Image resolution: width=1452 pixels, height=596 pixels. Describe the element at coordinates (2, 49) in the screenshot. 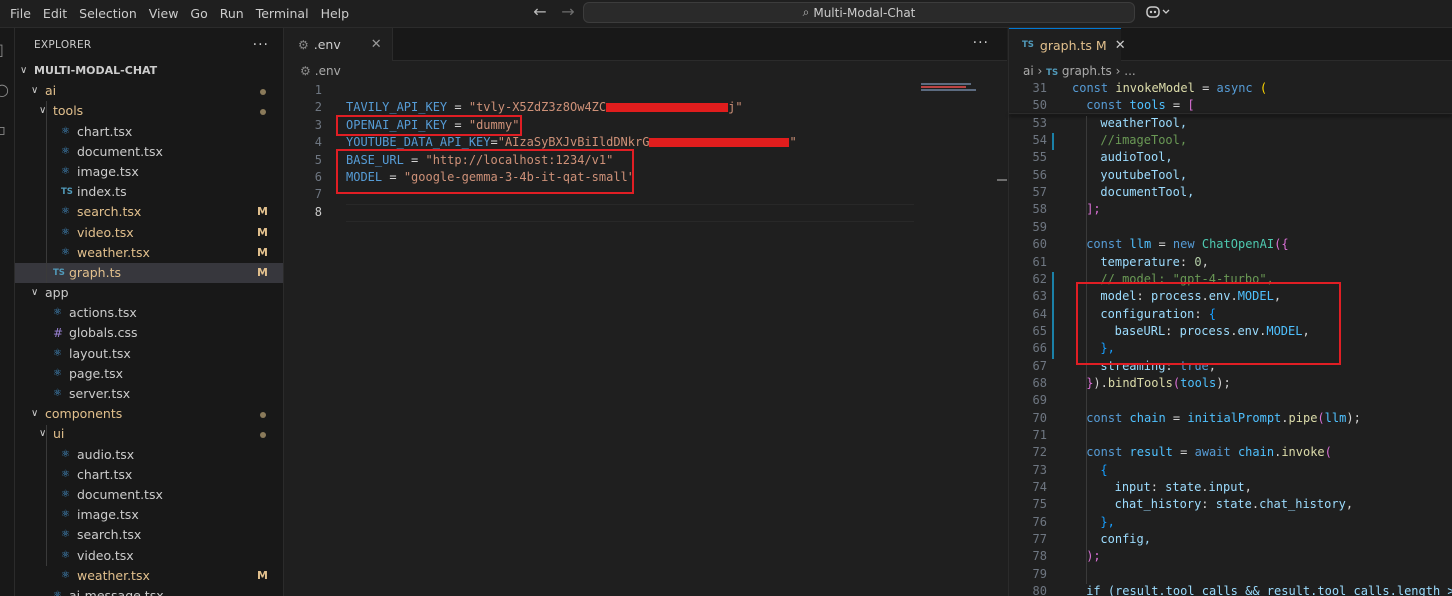

I see `explorer-files-icon: ▯` at that location.